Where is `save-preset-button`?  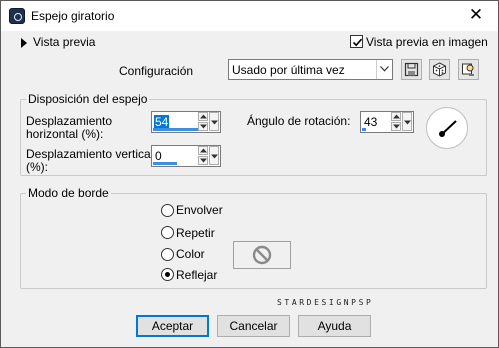
save-preset-button is located at coordinates (411, 69).